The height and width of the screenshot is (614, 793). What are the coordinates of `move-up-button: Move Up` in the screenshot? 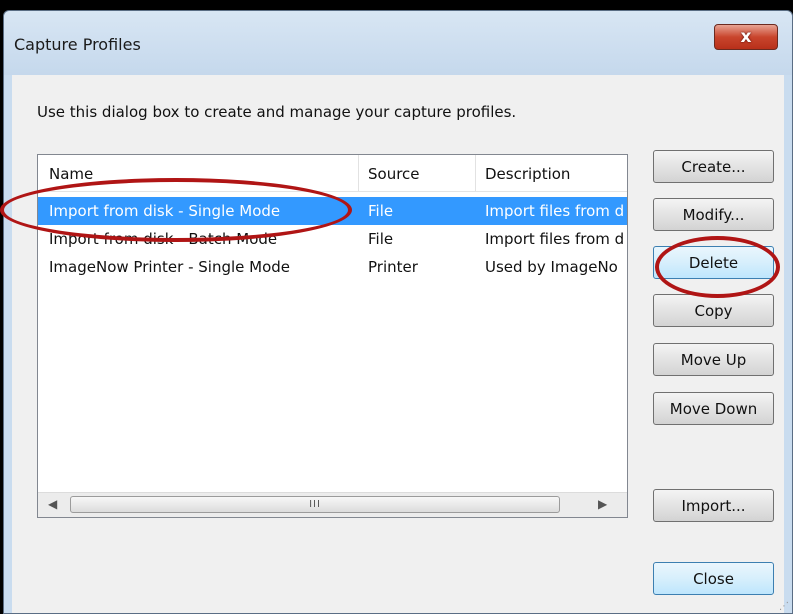 It's located at (713, 359).